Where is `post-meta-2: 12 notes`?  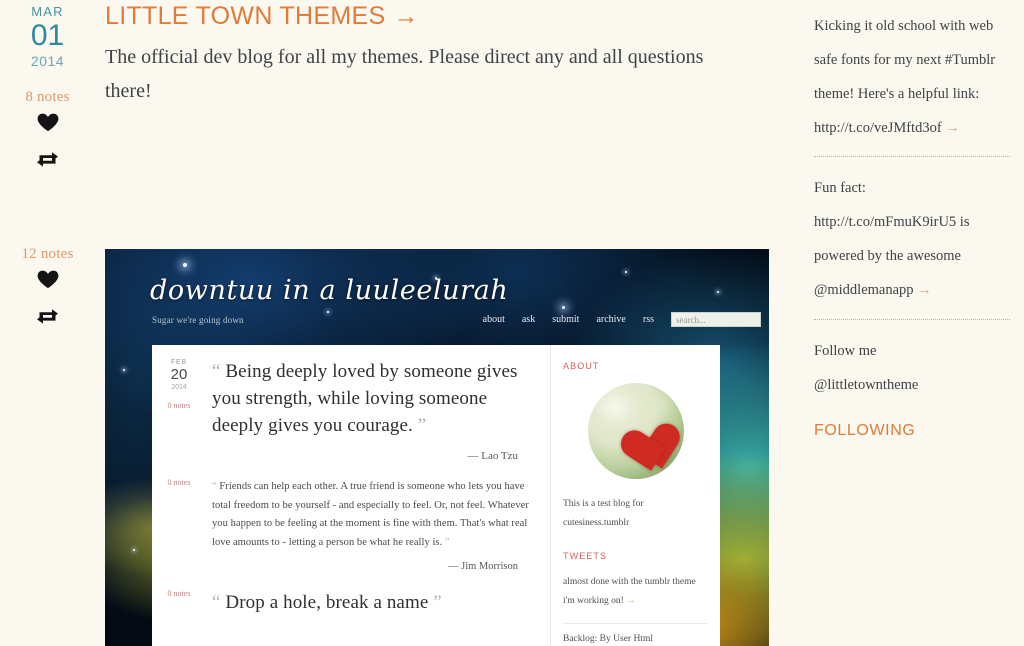
post-meta-2: 12 notes is located at coordinates (47, 296).